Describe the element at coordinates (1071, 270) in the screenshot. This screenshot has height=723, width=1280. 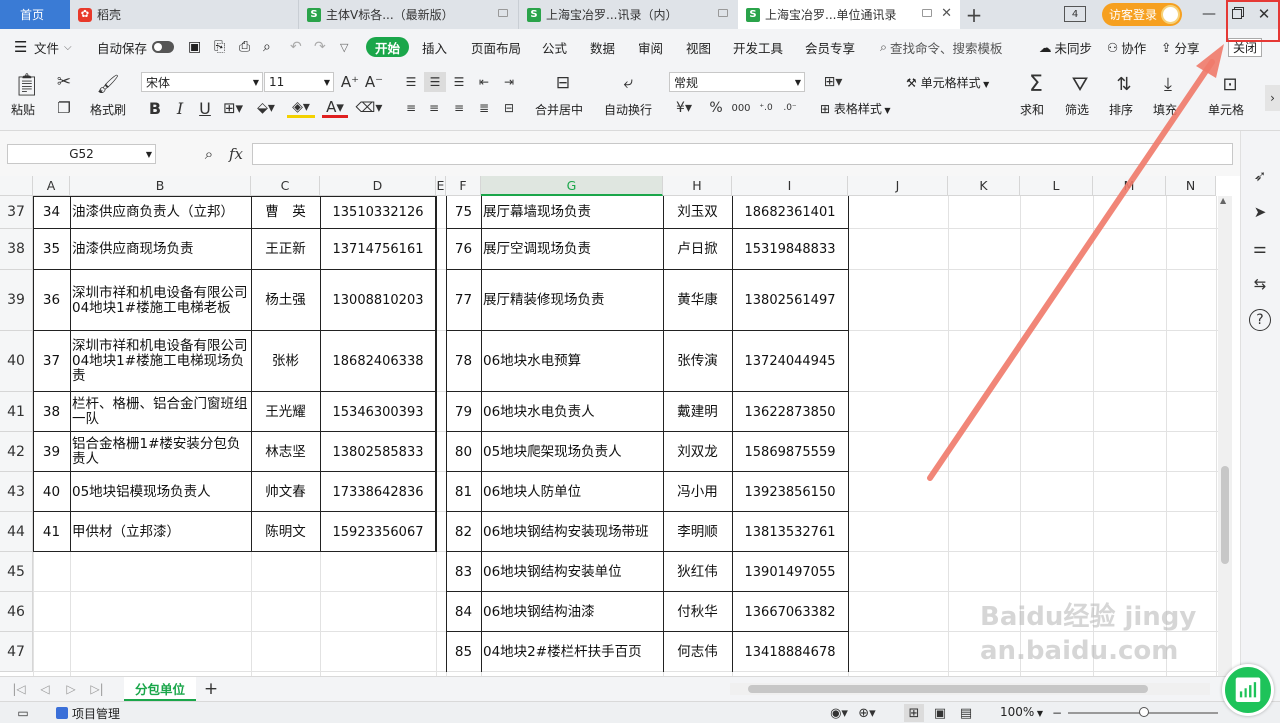
I see `arrow-shaft` at that location.